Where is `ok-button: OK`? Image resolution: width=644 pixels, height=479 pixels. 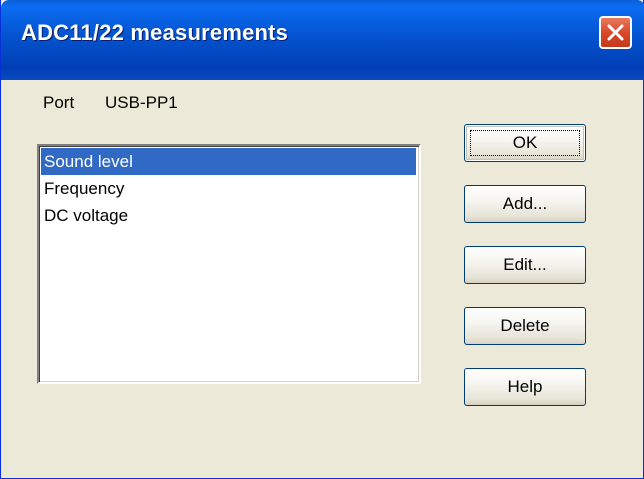 ok-button: OK is located at coordinates (525, 143).